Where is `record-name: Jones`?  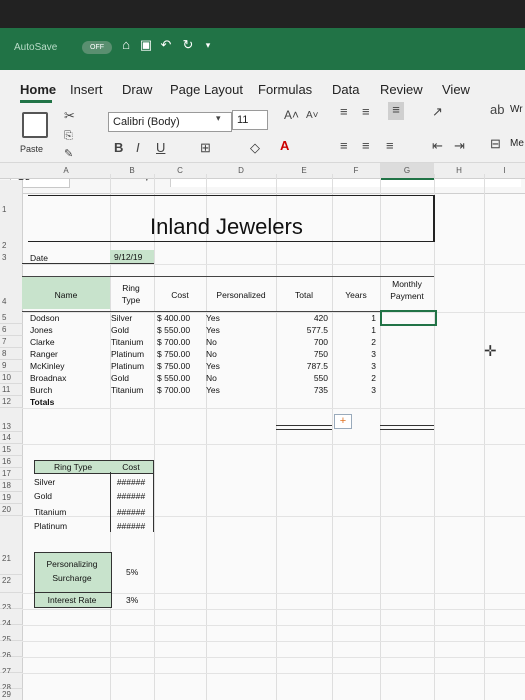 record-name: Jones is located at coordinates (41, 330).